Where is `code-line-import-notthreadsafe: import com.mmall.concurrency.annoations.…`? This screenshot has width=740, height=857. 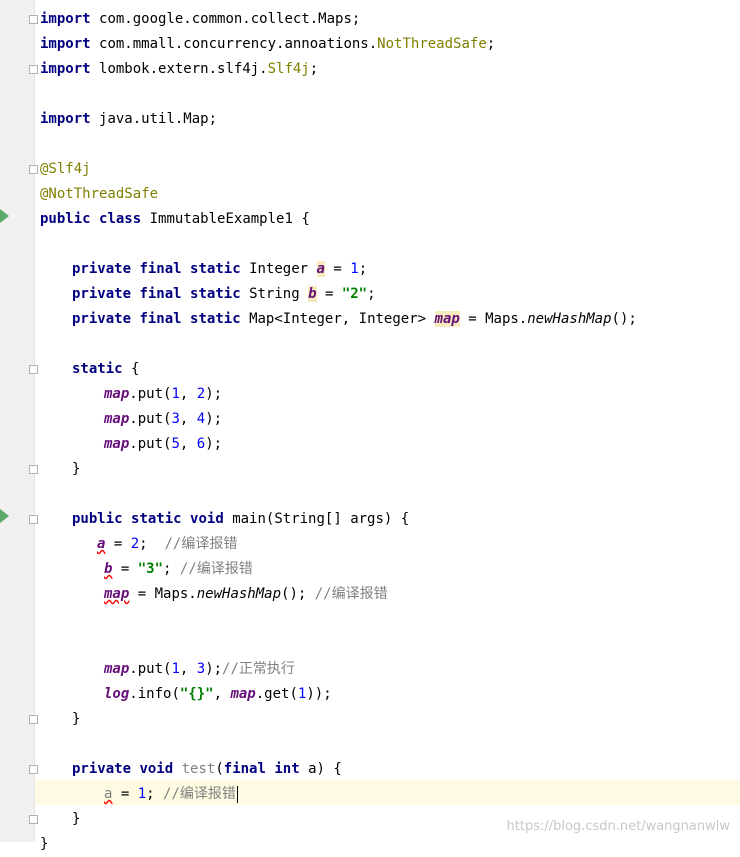 code-line-import-notthreadsafe: import com.mmall.concurrency.annoations.… is located at coordinates (267, 44).